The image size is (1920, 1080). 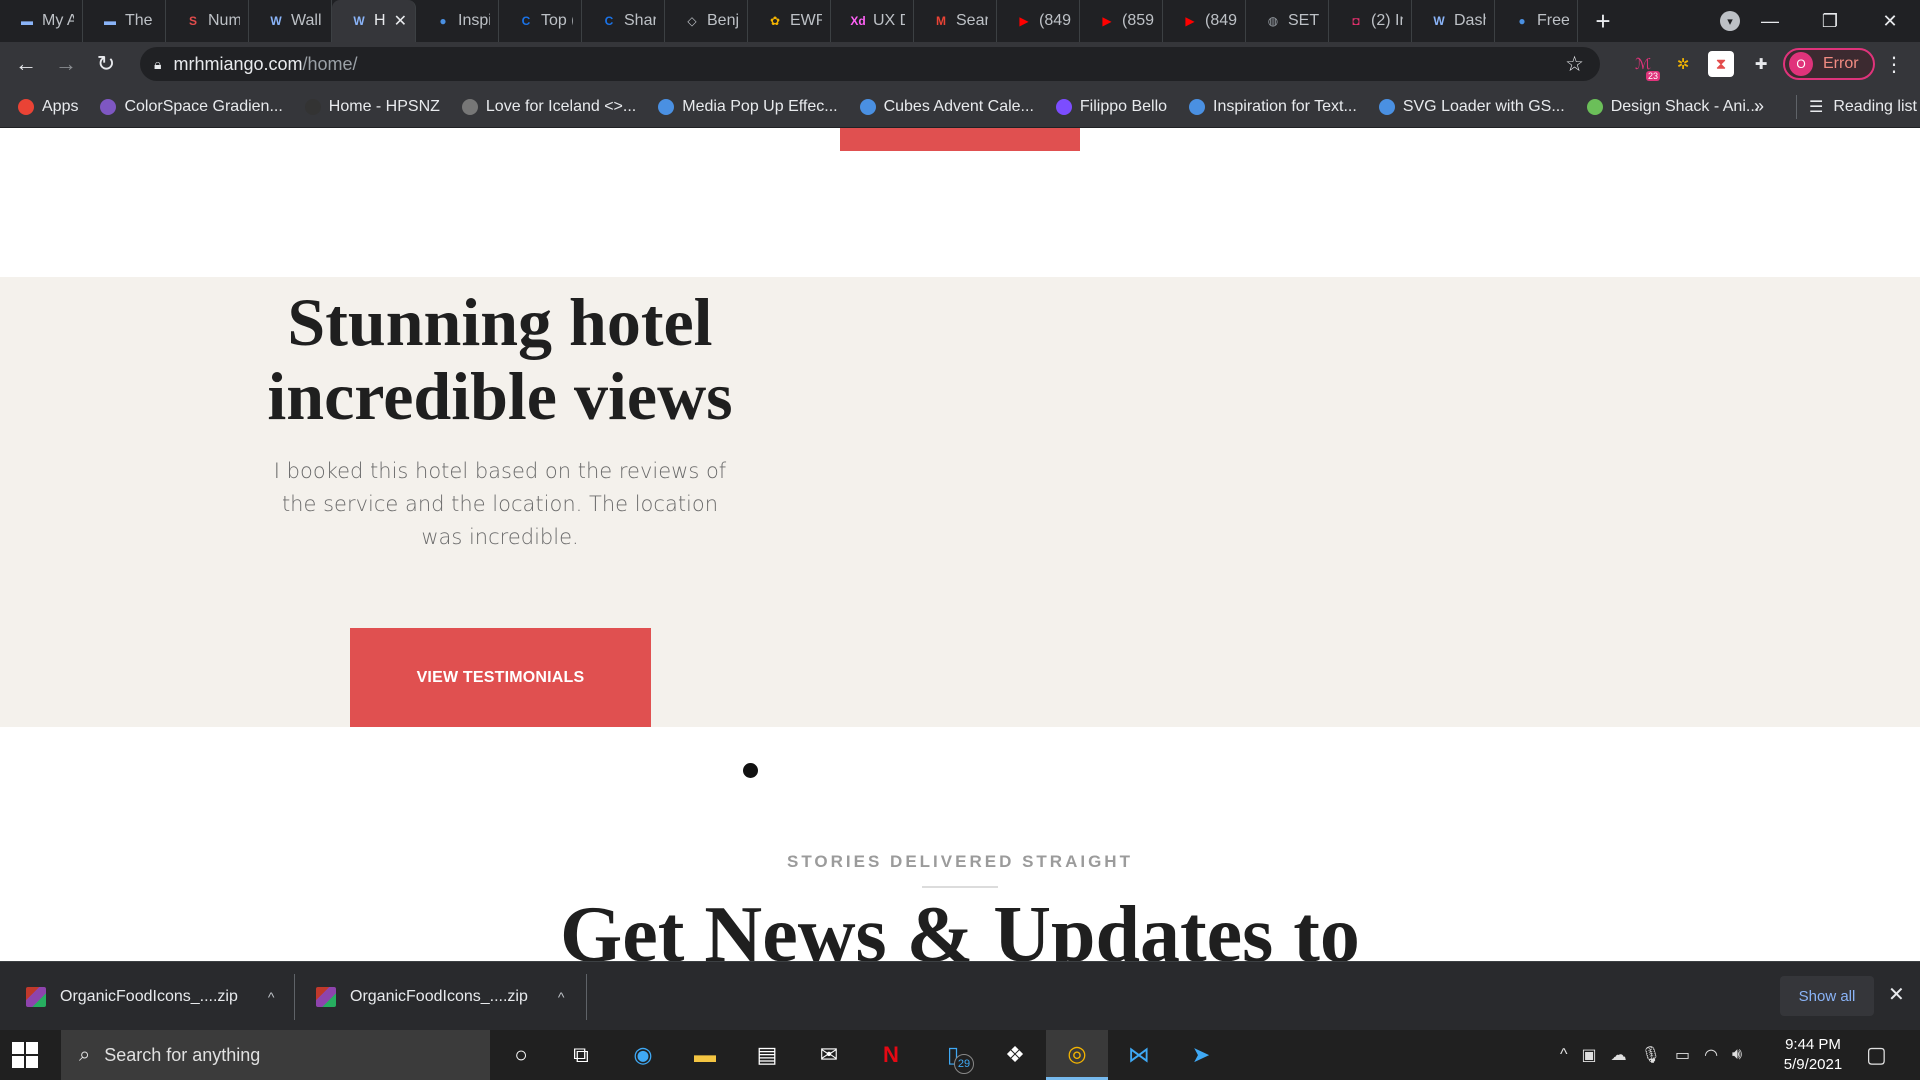 I want to click on tab-0: ▬ My A, so click(x=41, y=21).